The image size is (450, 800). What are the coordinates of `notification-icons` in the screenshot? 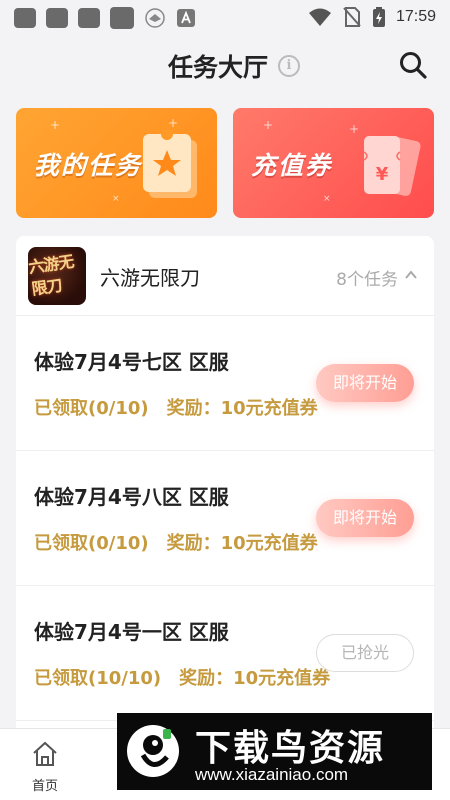 It's located at (105, 18).